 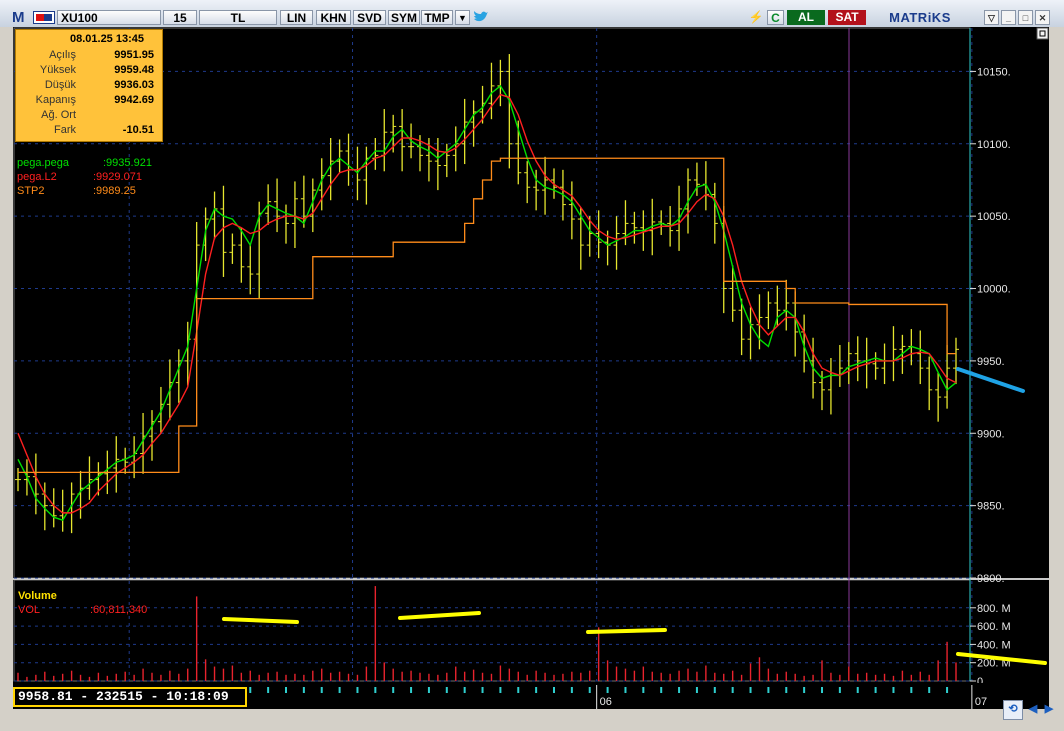 What do you see at coordinates (847, 17) in the screenshot?
I see `sell-button: SAT` at bounding box center [847, 17].